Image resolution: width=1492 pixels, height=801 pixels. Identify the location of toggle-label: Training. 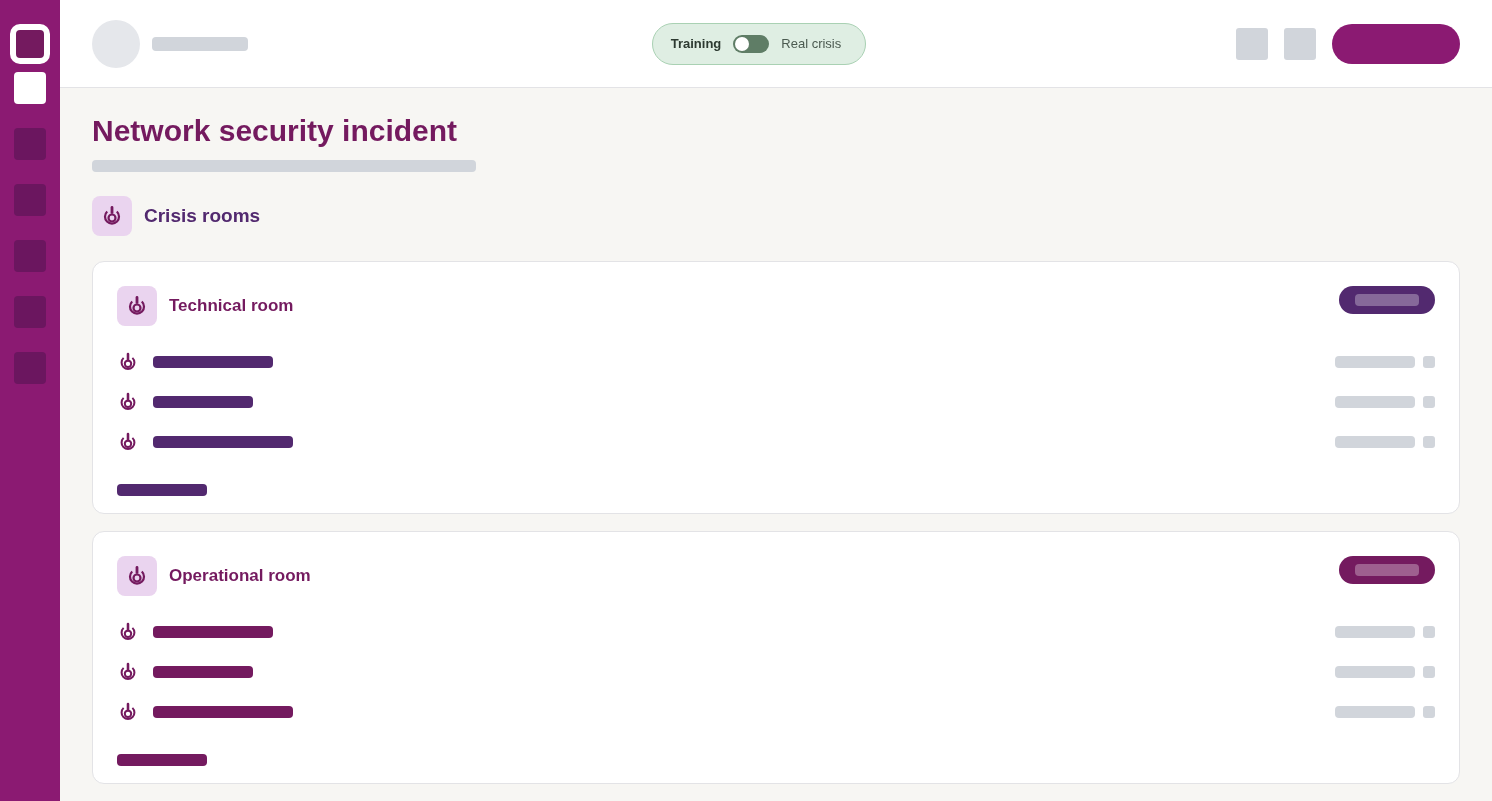
(696, 43).